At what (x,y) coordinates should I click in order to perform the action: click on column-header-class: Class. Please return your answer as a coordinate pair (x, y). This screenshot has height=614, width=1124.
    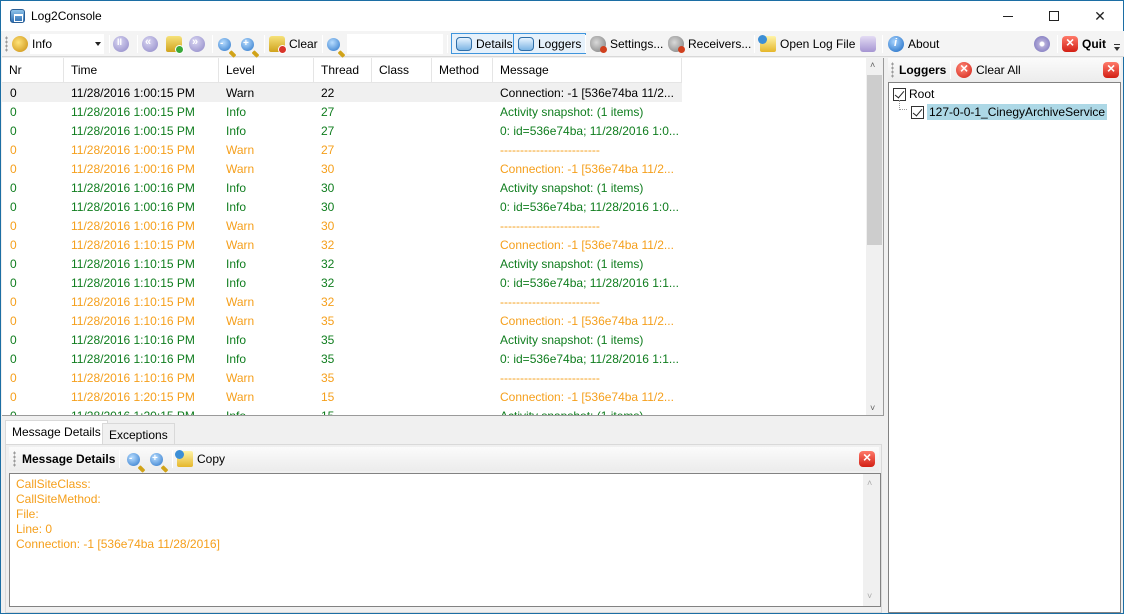
    Looking at the image, I should click on (402, 70).